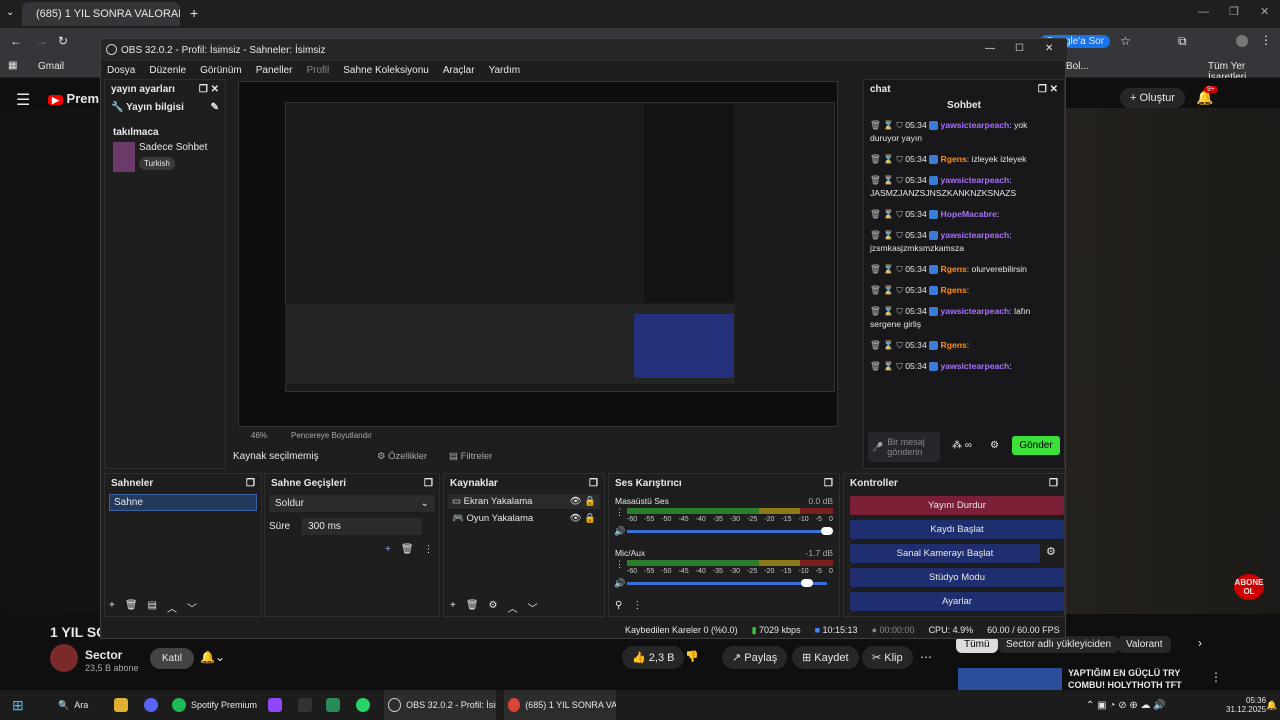 This screenshot has height=720, width=1280. What do you see at coordinates (64, 658) in the screenshot?
I see `channel-avatar` at bounding box center [64, 658].